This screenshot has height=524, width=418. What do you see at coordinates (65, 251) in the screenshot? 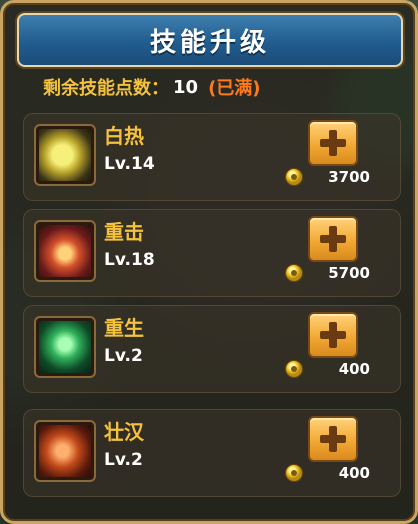
I see `heavy-strike-skill-icon` at bounding box center [65, 251].